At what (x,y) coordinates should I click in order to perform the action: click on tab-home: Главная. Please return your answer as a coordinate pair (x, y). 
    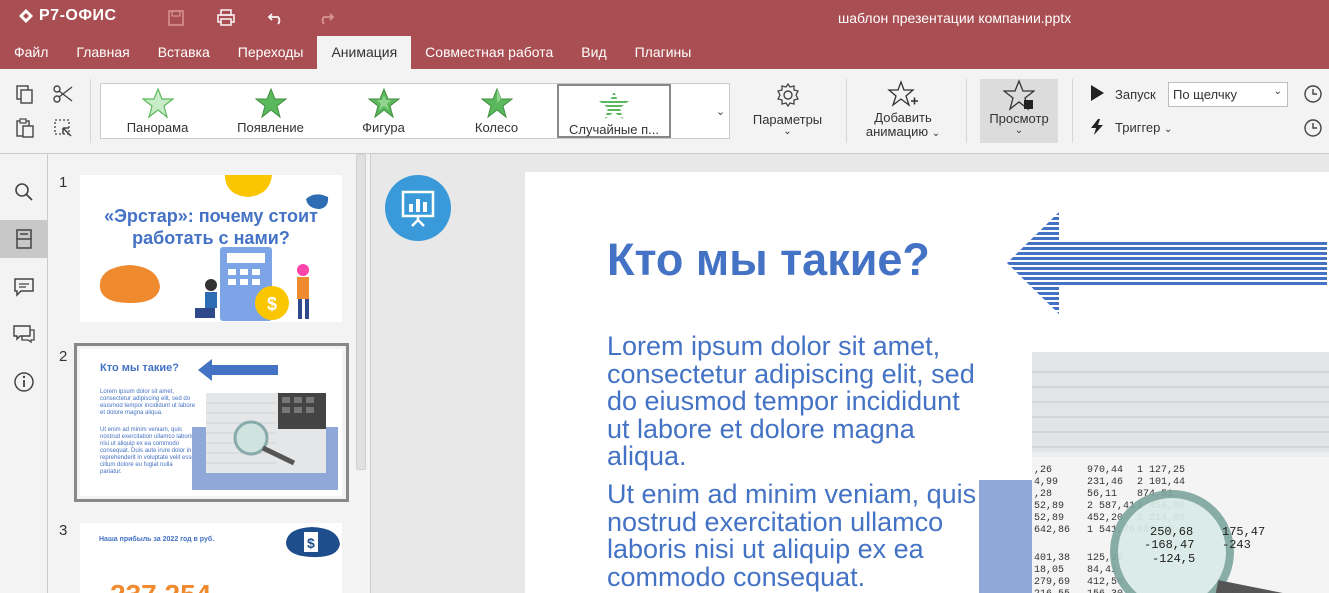
    Looking at the image, I should click on (102, 52).